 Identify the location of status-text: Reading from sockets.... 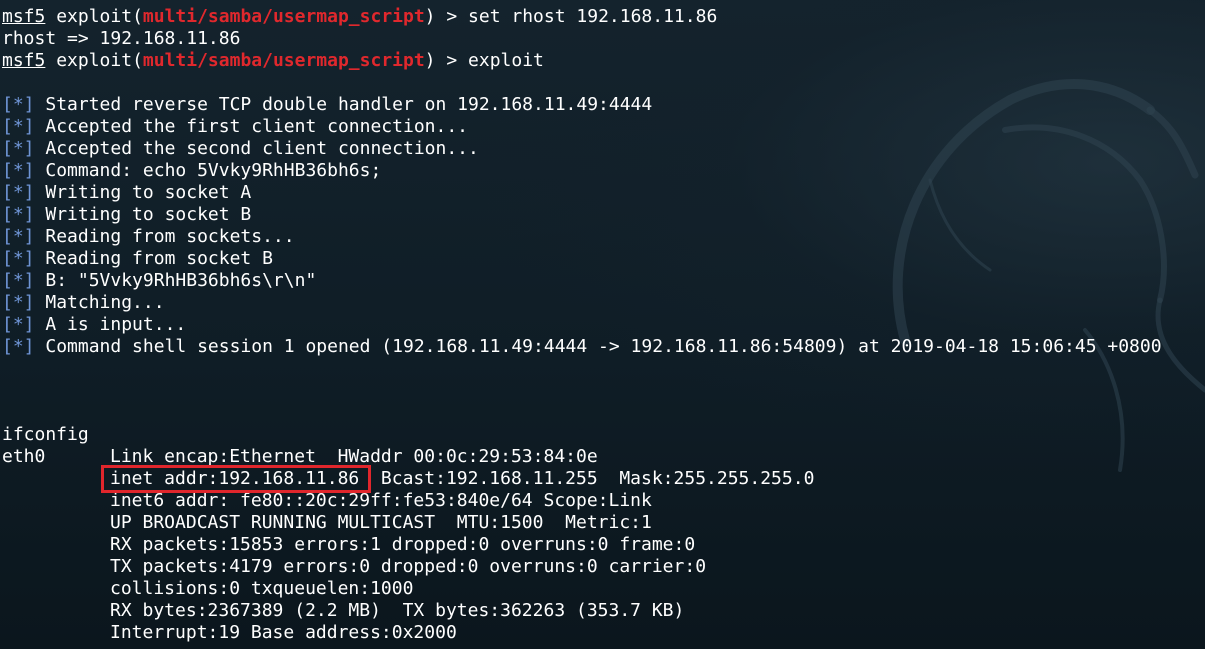
(170, 236).